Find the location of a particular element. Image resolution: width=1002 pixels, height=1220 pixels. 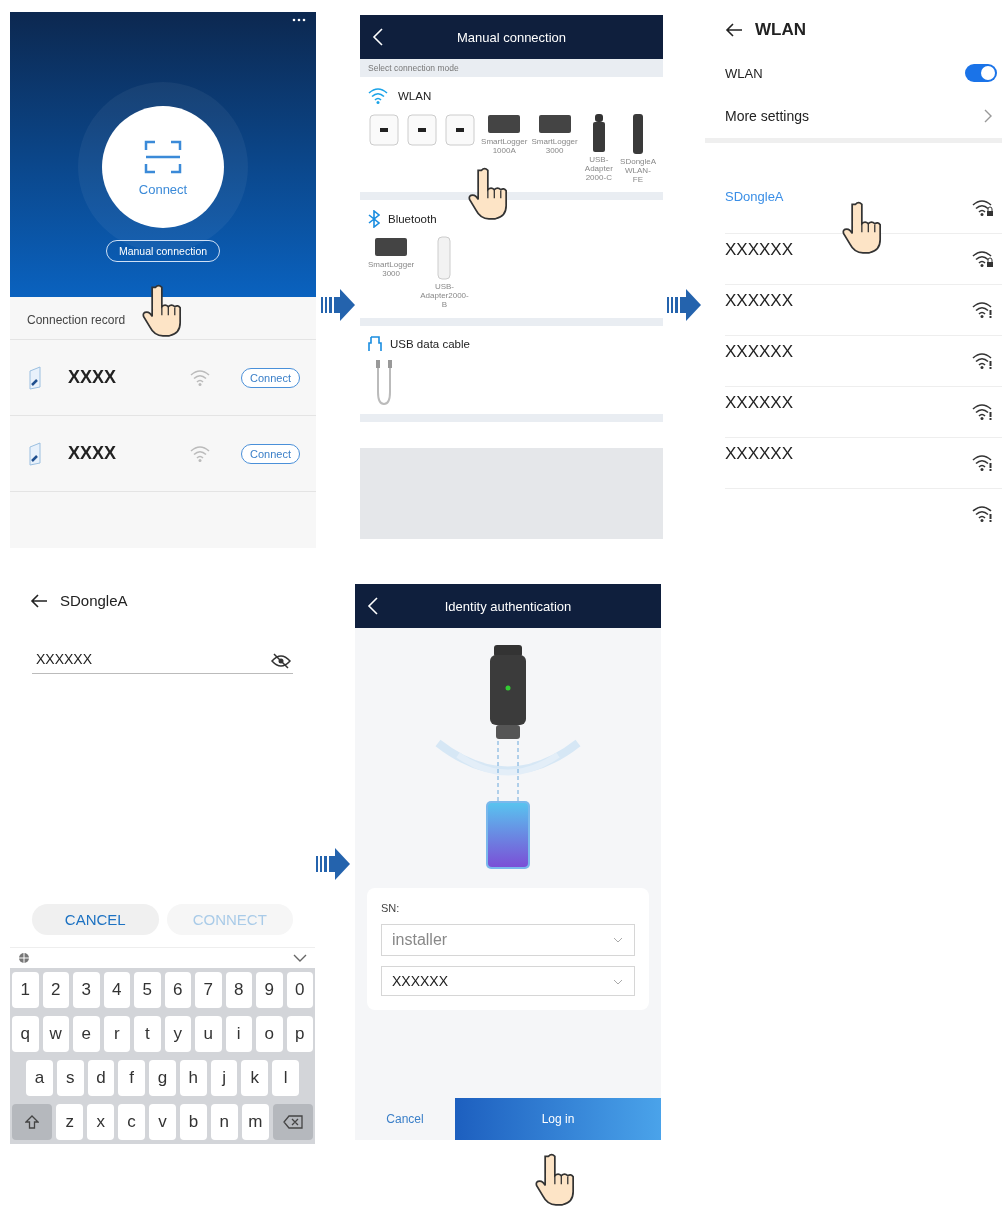

setting-label: More settings is located at coordinates (767, 116).